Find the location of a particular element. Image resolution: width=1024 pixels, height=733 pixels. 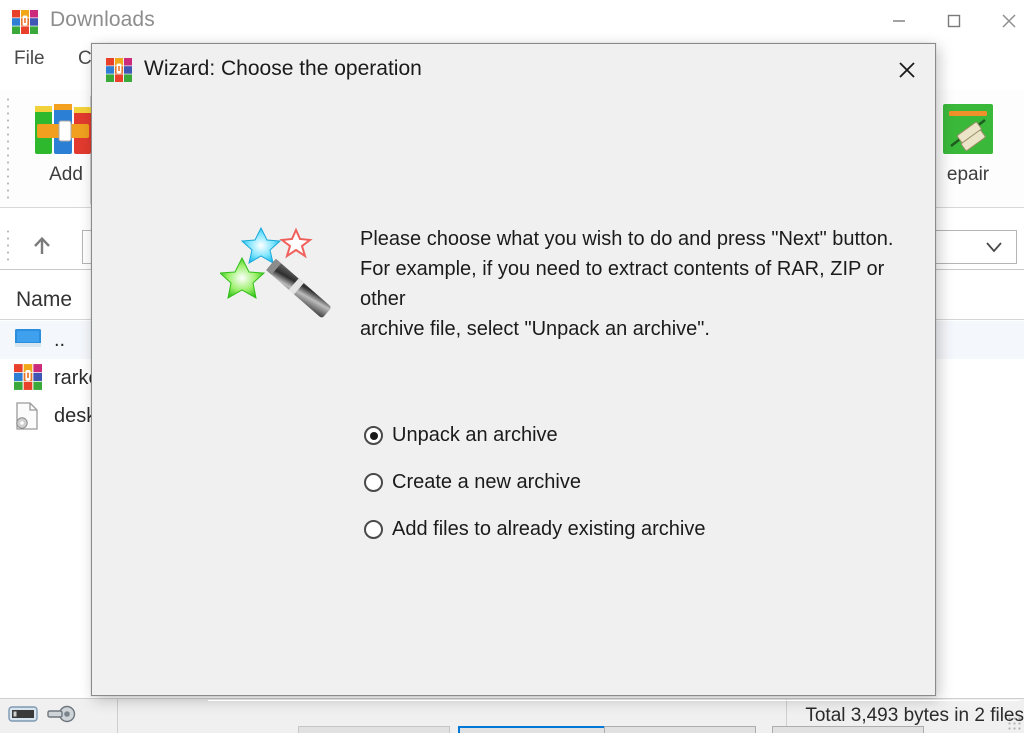

menu-item-commands: C is located at coordinates (85, 59).